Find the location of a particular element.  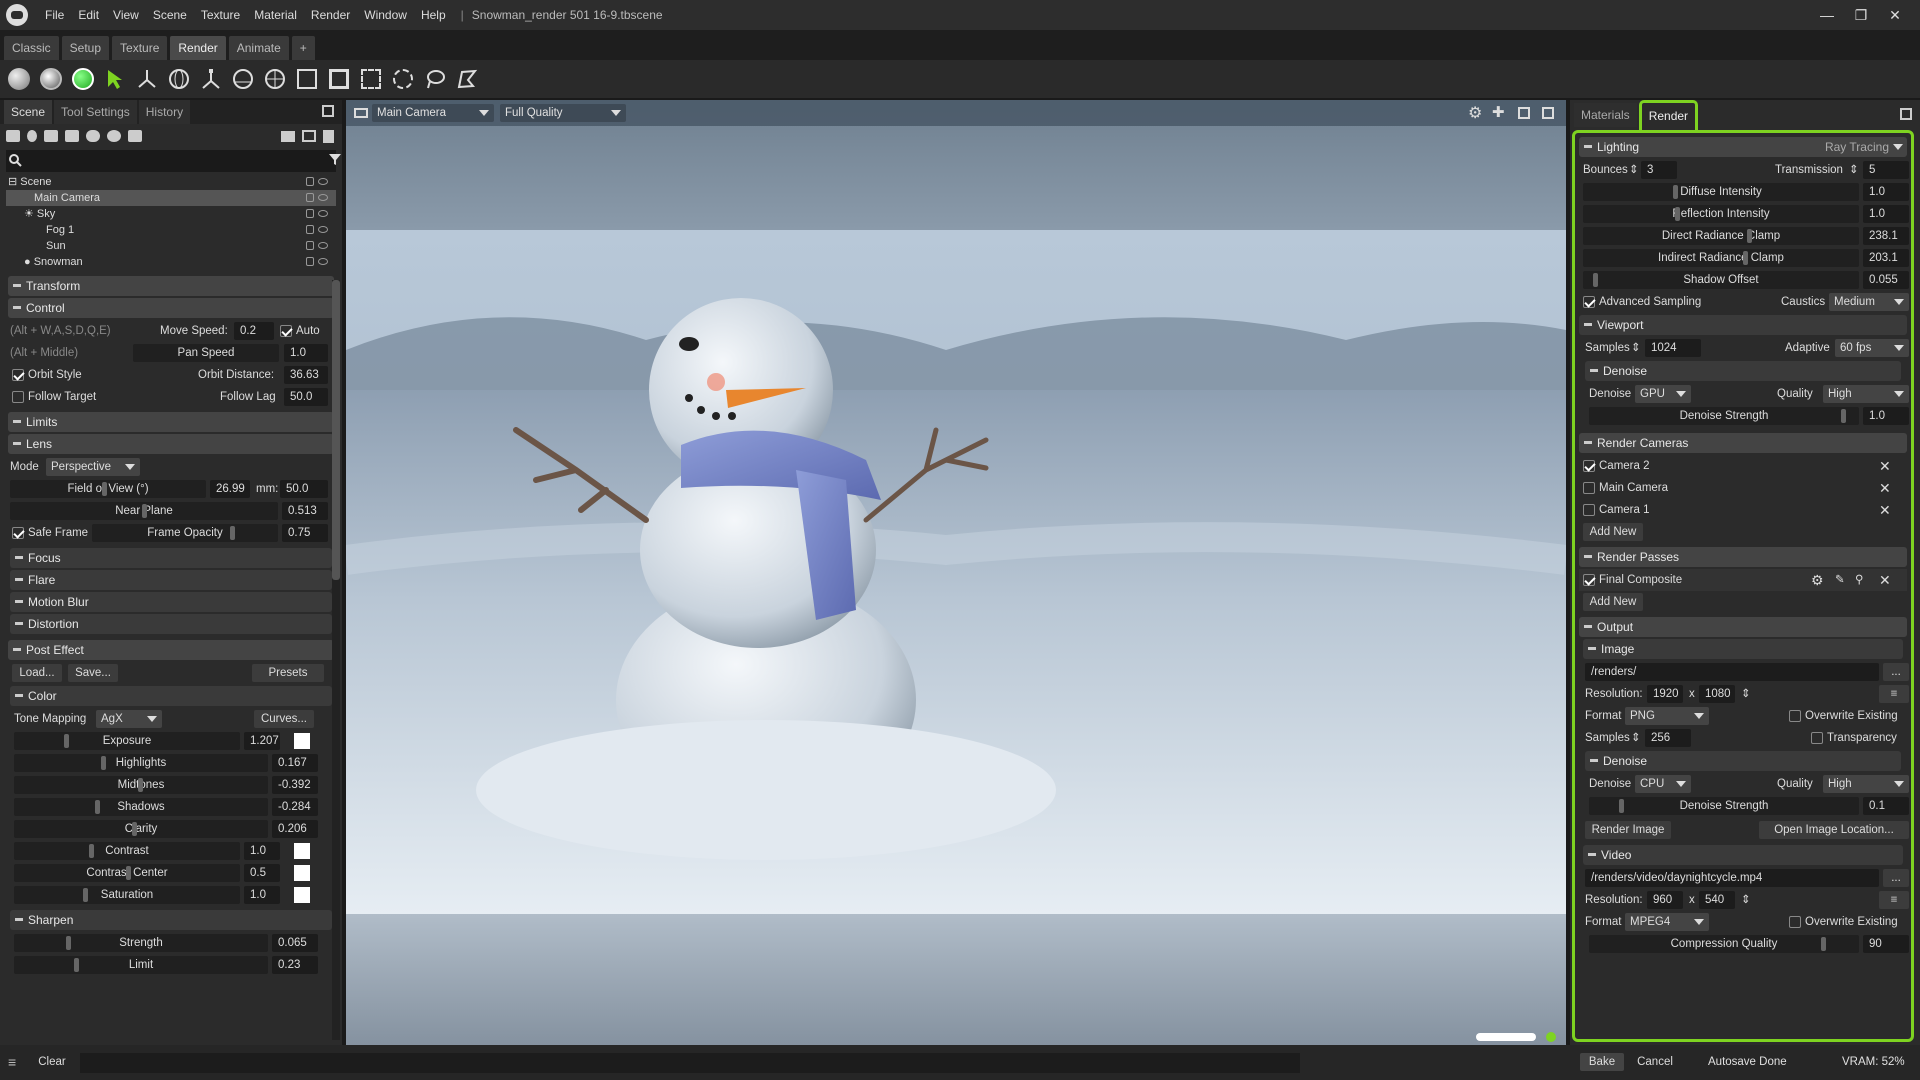

section-viewport: Viewport is located at coordinates (1743, 325).